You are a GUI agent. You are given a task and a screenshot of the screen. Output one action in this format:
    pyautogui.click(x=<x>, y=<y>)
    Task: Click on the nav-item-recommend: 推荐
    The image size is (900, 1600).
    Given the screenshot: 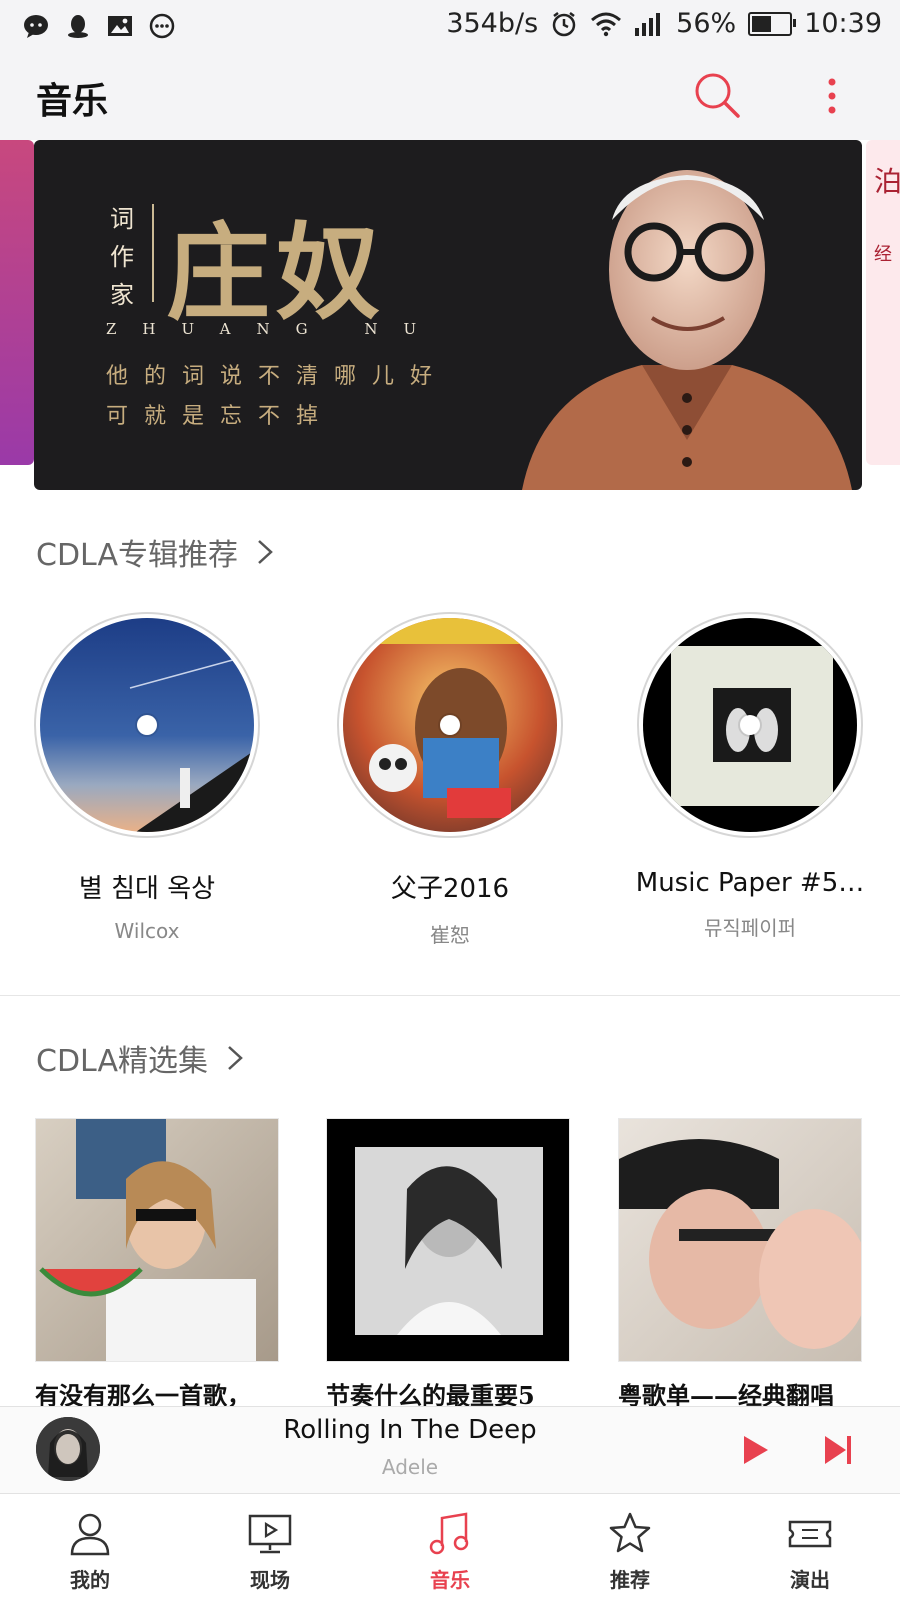 What is the action you would take?
    pyautogui.click(x=630, y=1547)
    